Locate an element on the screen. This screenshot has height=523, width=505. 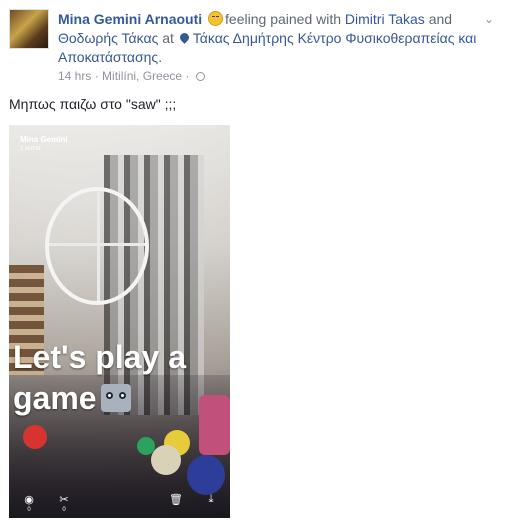
snap-caption-text: Let's play a game is located at coordinates (100, 377).